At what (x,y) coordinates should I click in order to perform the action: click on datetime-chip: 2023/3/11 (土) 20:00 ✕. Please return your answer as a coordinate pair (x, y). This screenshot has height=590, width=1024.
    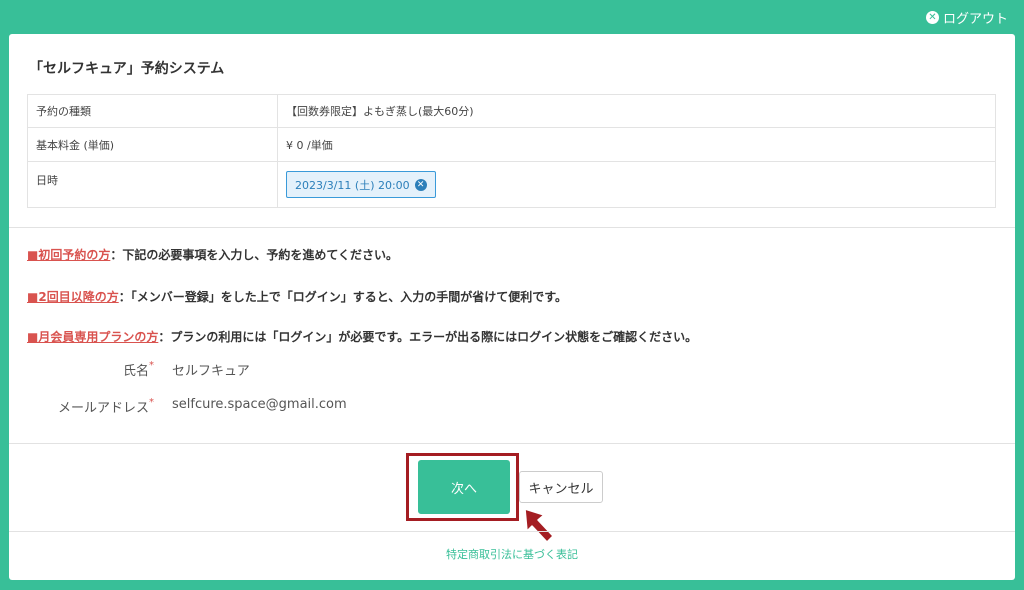
    Looking at the image, I should click on (361, 184).